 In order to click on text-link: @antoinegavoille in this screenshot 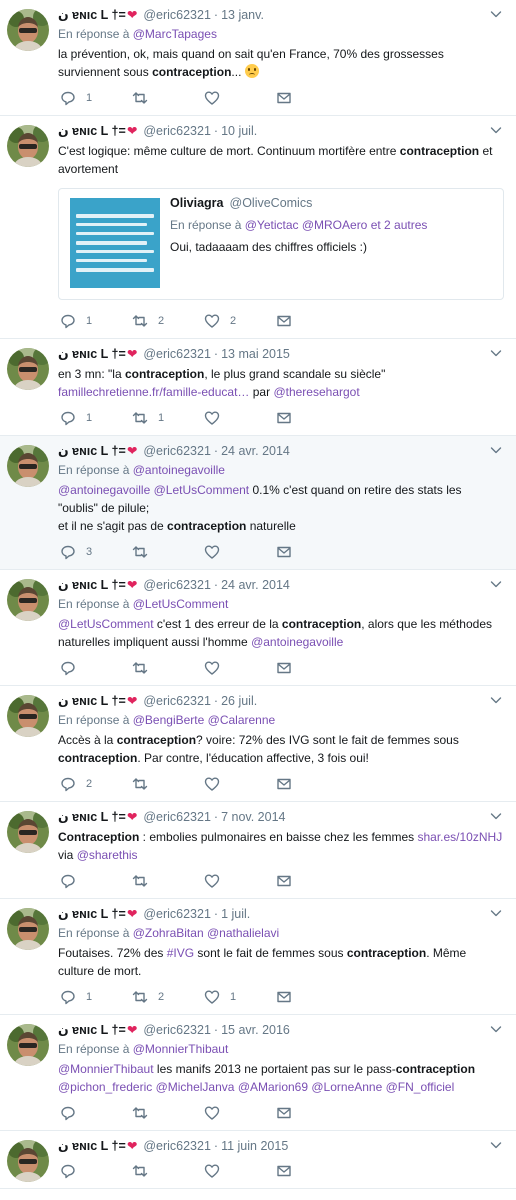, I will do `click(104, 490)`.